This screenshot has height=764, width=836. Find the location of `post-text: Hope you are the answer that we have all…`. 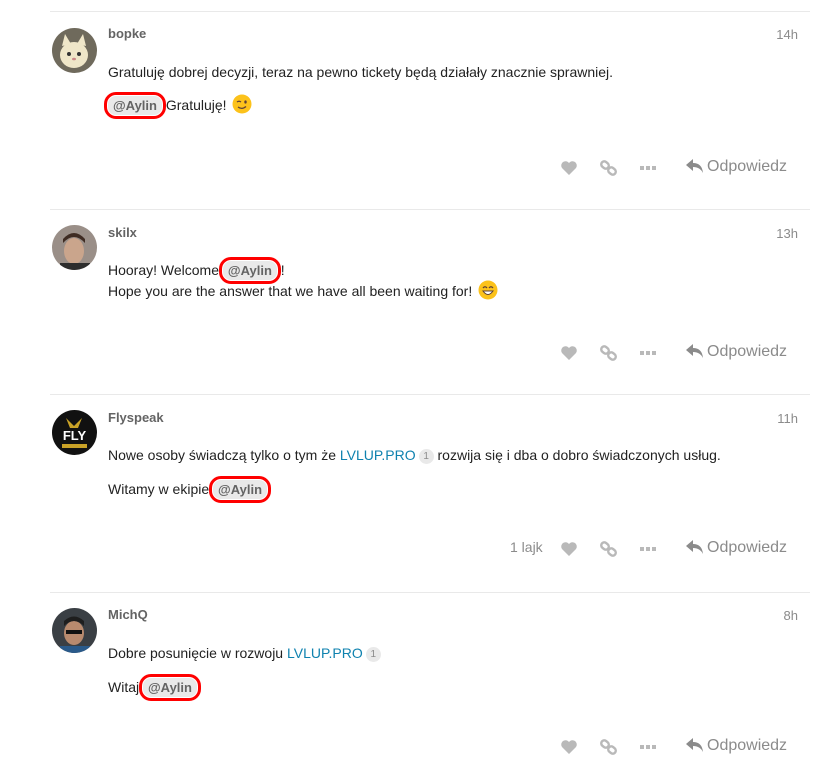

post-text: Hope you are the answer that we have all… is located at coordinates (290, 291).